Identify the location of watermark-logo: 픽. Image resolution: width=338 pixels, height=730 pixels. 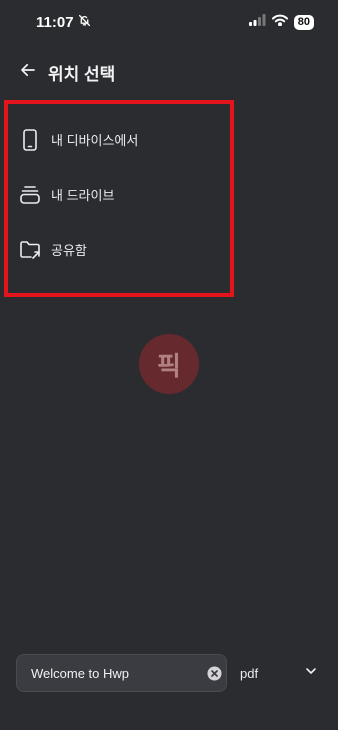
(169, 364).